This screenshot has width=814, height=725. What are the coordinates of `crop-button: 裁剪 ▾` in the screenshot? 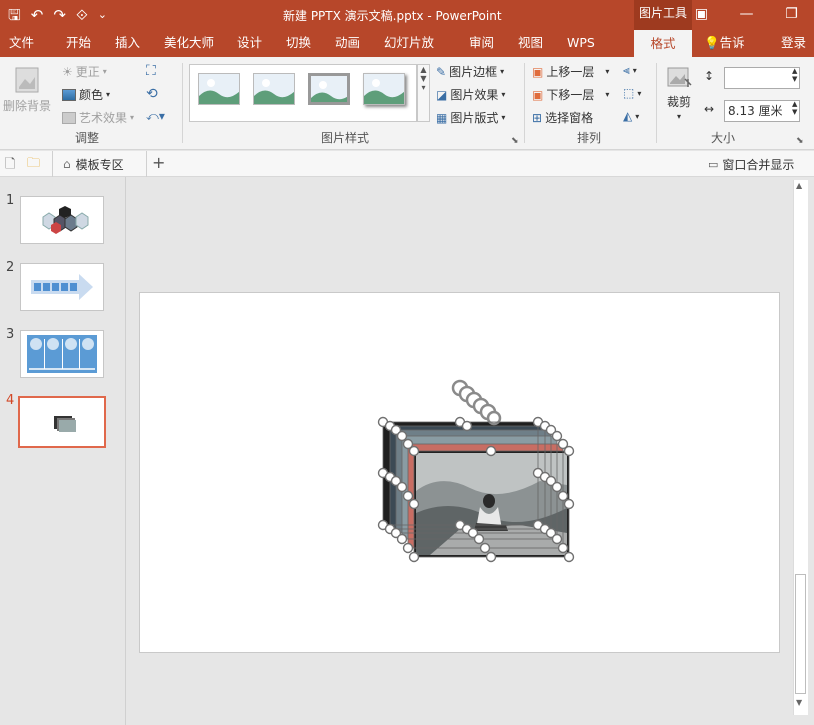 It's located at (679, 93).